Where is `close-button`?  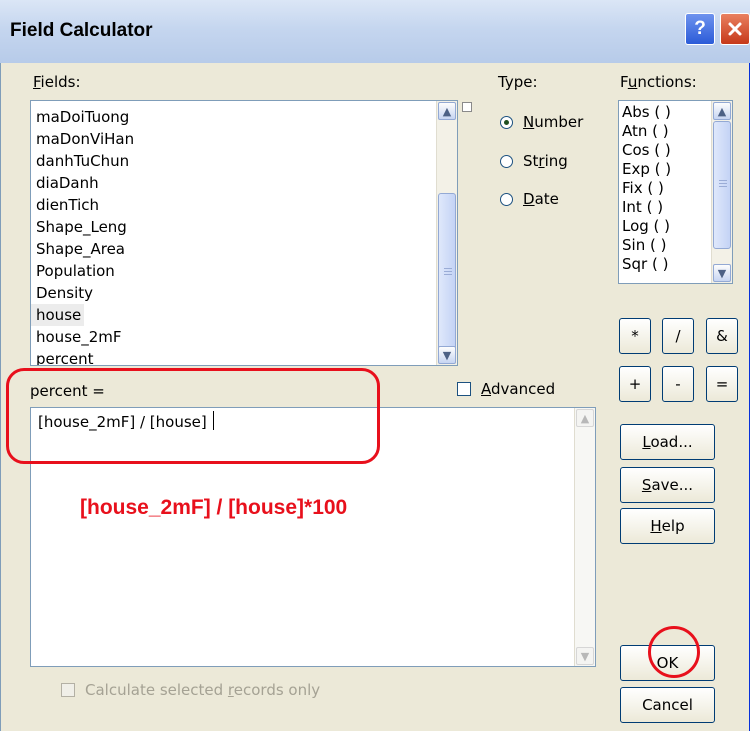 close-button is located at coordinates (735, 29).